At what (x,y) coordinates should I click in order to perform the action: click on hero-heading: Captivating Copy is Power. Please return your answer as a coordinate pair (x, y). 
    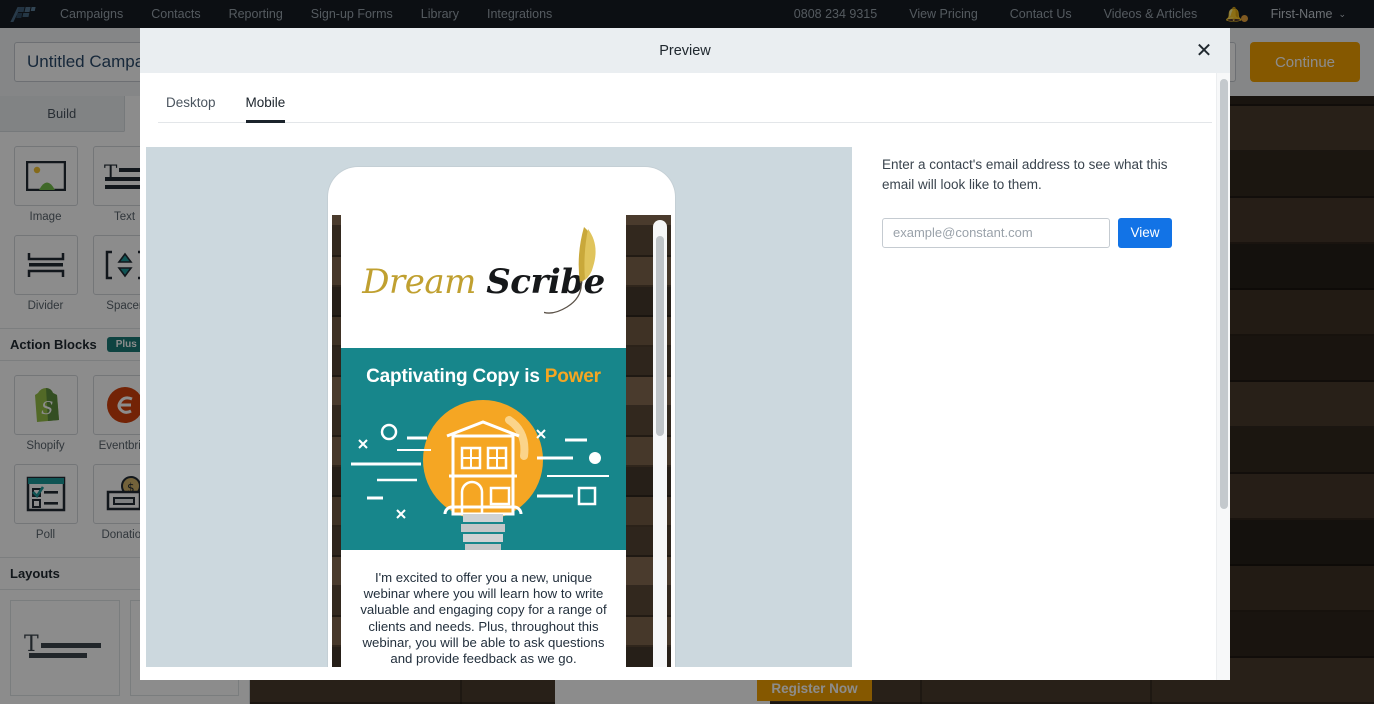
    Looking at the image, I should click on (483, 377).